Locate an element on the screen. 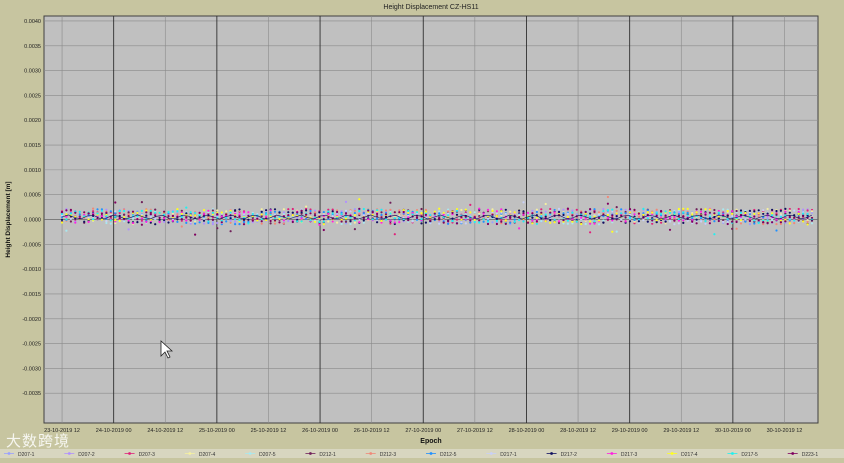  x-tick-label: 28-10-2019 12 is located at coordinates (578, 431).